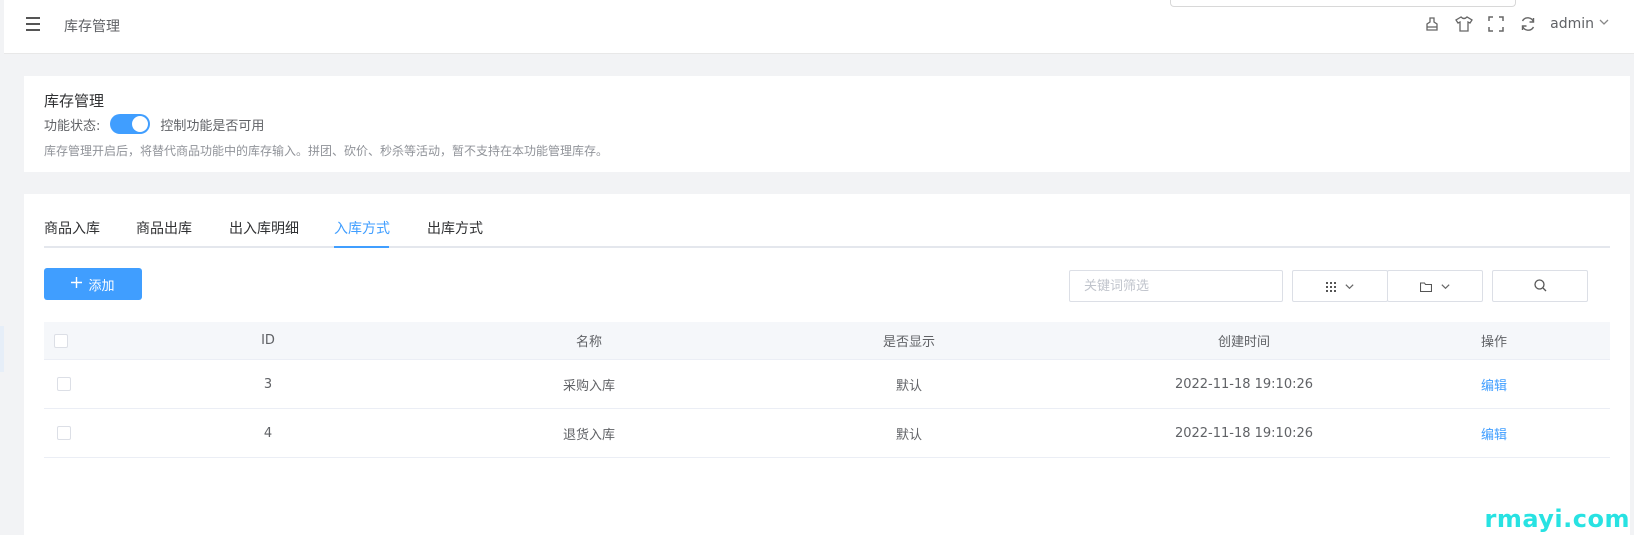 This screenshot has height=535, width=1634. Describe the element at coordinates (362, 228) in the screenshot. I see `tab-in-methods: 入库方式` at that location.